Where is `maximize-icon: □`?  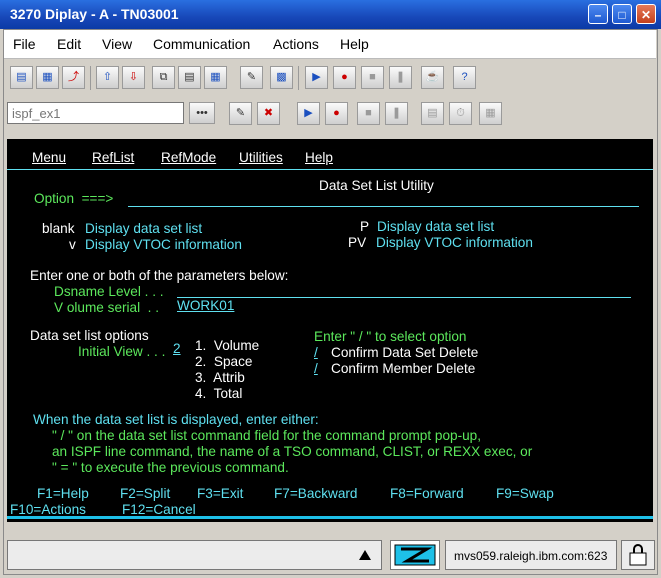
maximize-icon: □ is located at coordinates (622, 14).